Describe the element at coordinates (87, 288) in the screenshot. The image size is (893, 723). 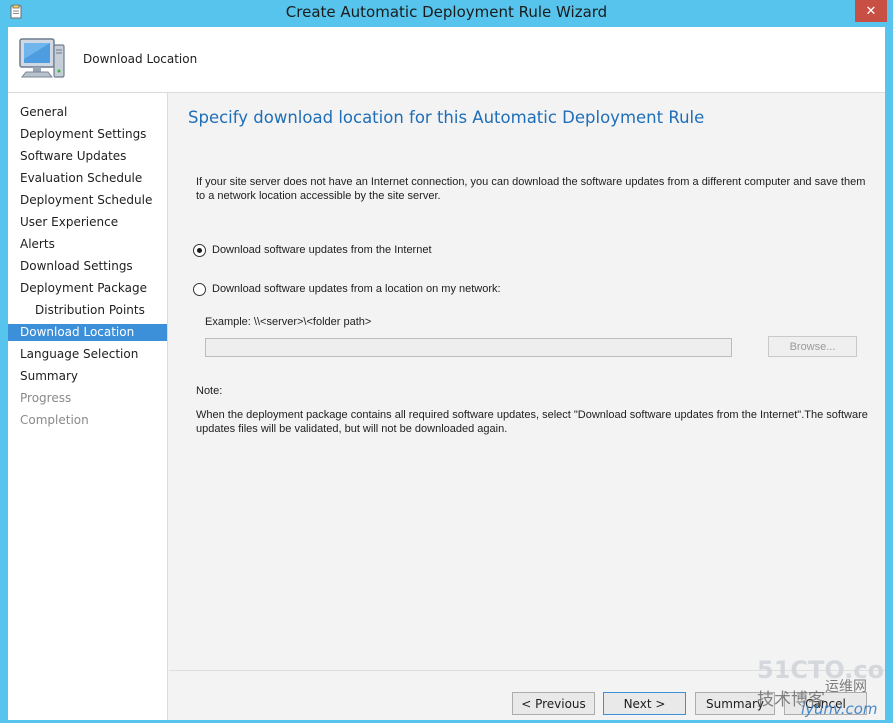
I see `nav-item-deployment-package: Deployment Package` at that location.